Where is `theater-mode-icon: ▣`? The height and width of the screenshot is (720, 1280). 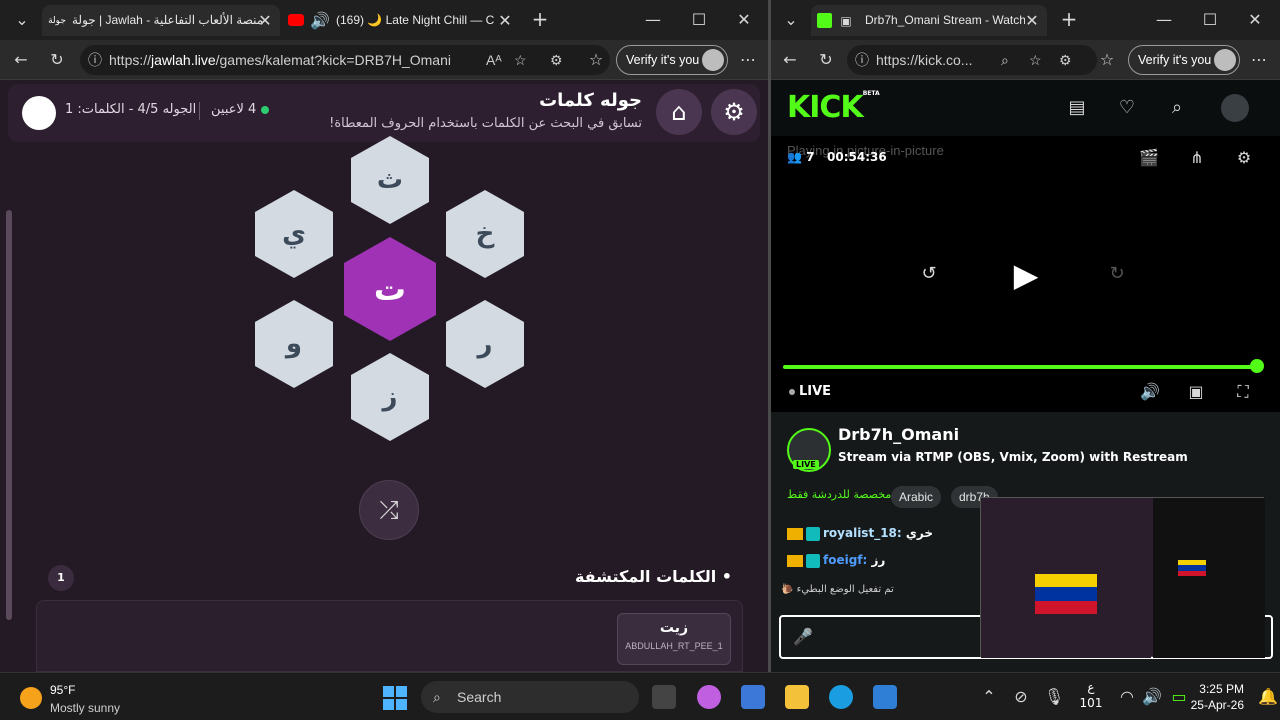 theater-mode-icon: ▣ is located at coordinates (1196, 392).